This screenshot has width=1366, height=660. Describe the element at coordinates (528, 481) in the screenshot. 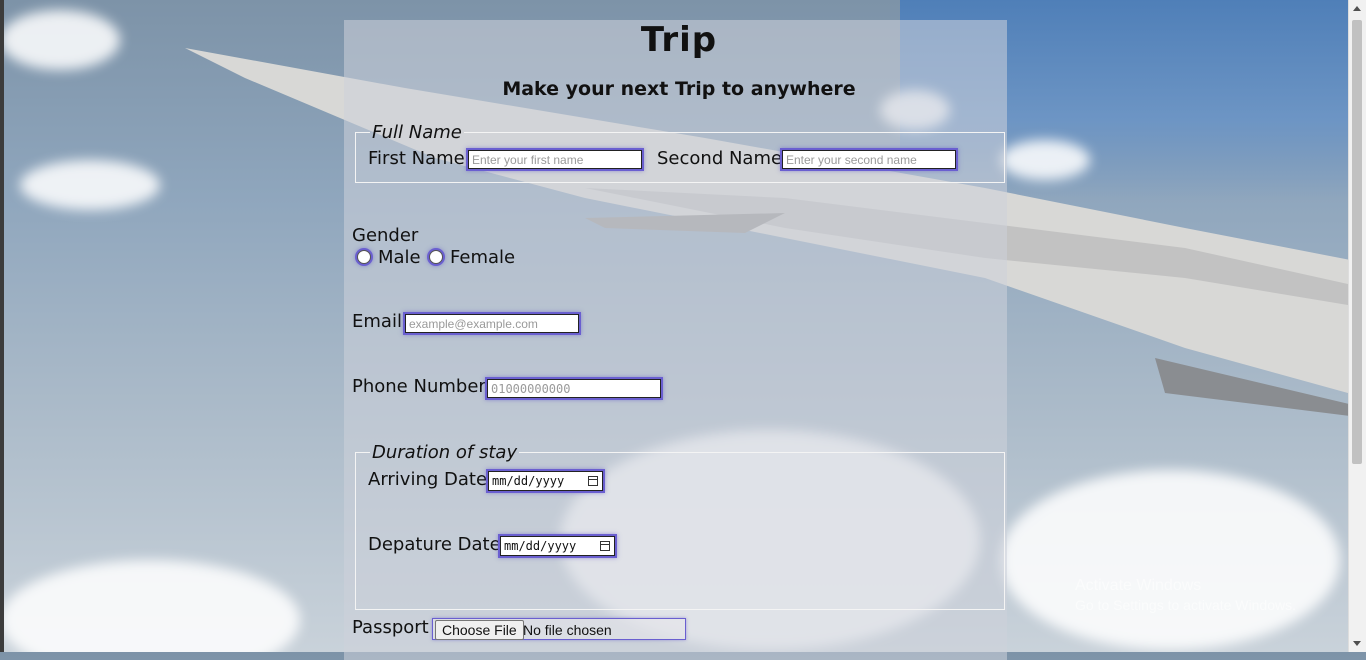

I see `arriving-date-value: mm/dd/yyyy` at that location.